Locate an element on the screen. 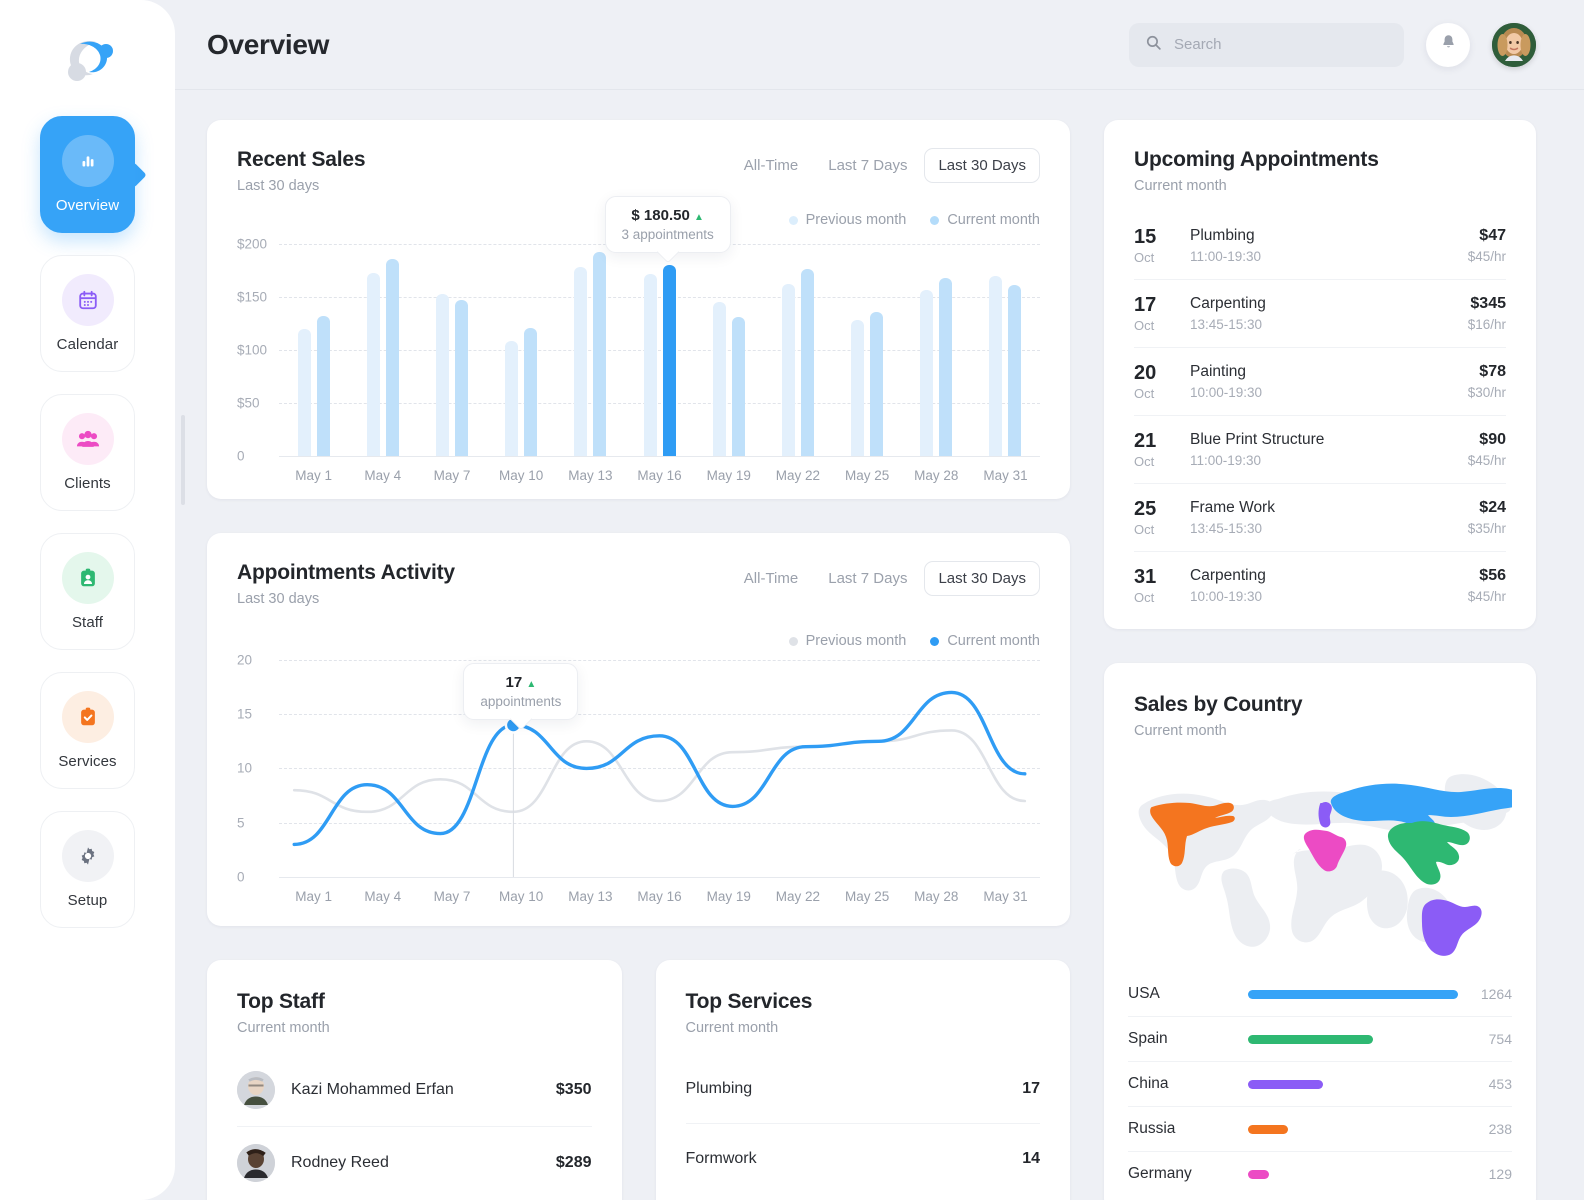 Image resolution: width=1584 pixels, height=1200 pixels. appointment-day: 20 is located at coordinates (1145, 373).